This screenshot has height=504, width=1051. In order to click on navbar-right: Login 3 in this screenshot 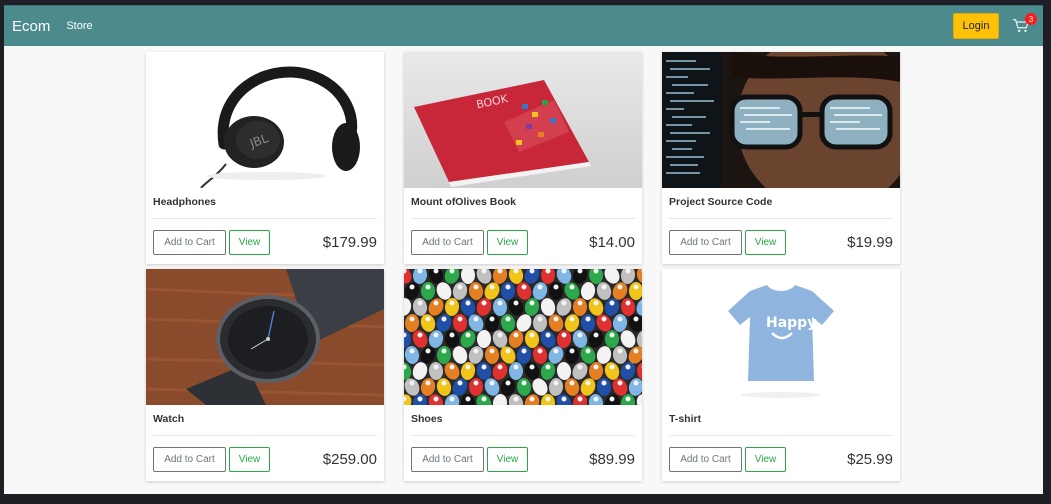, I will do `click(995, 26)`.